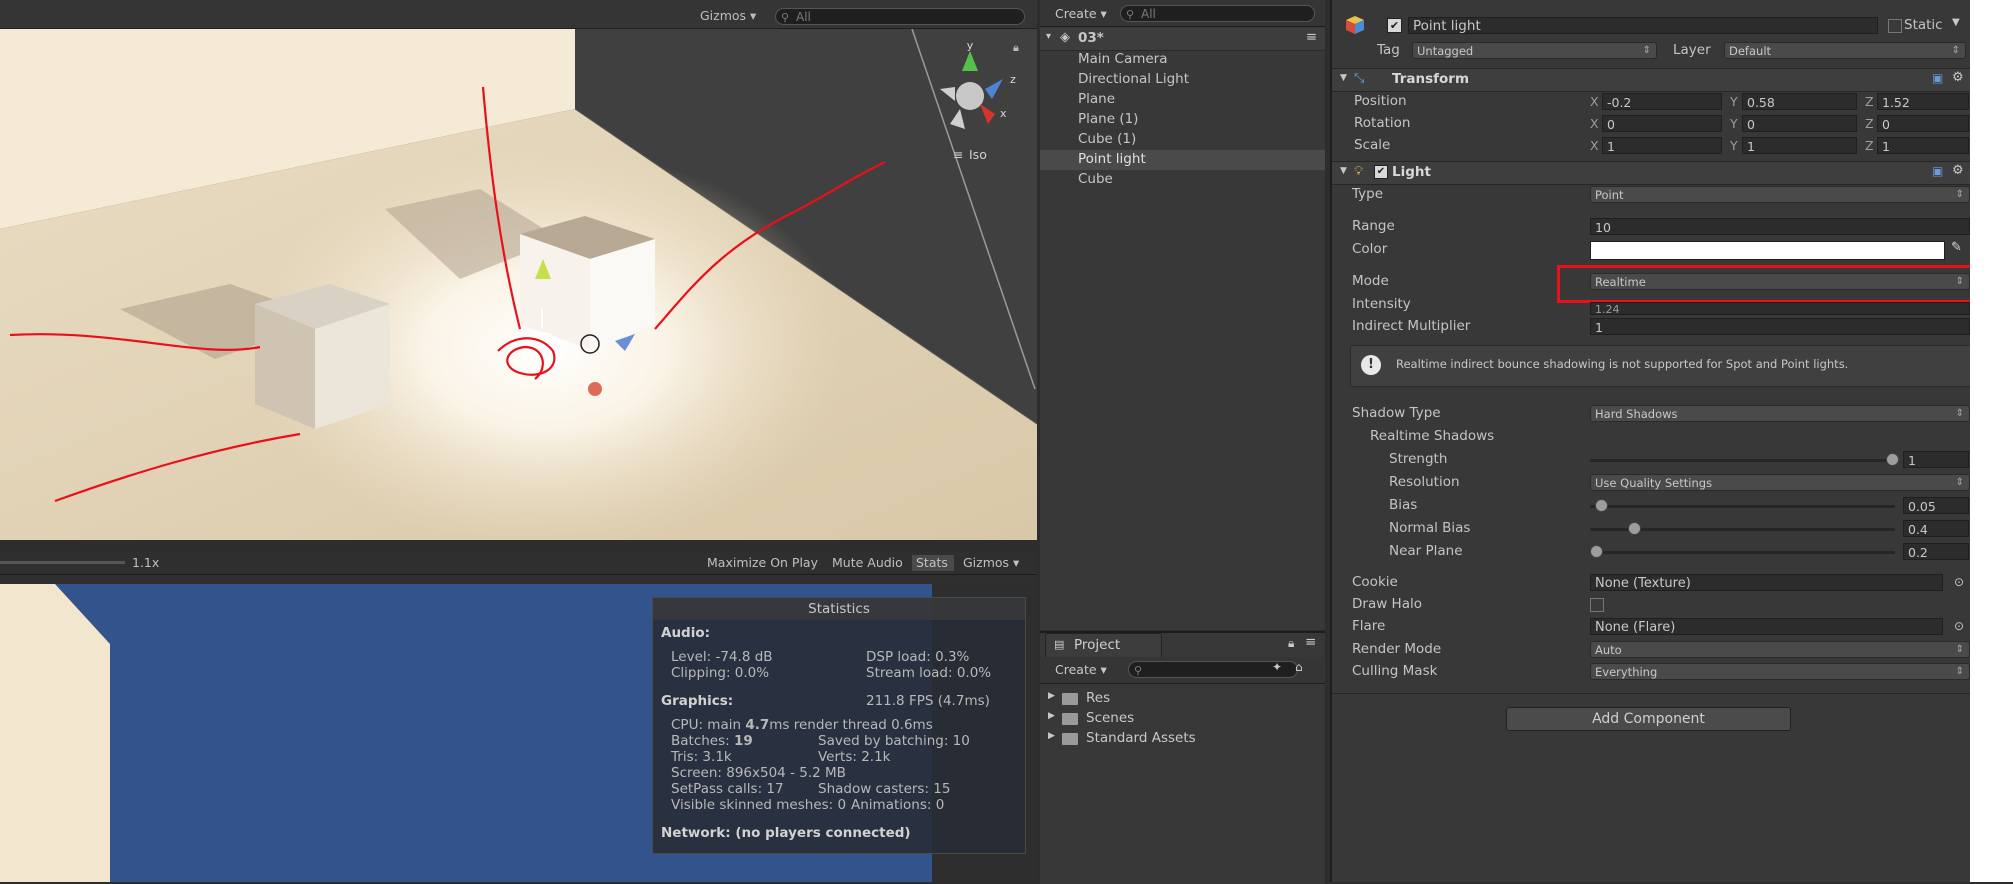 The width and height of the screenshot is (2013, 884). Describe the element at coordinates (1923, 123) in the screenshot. I see `rotation-z-field: 0` at that location.